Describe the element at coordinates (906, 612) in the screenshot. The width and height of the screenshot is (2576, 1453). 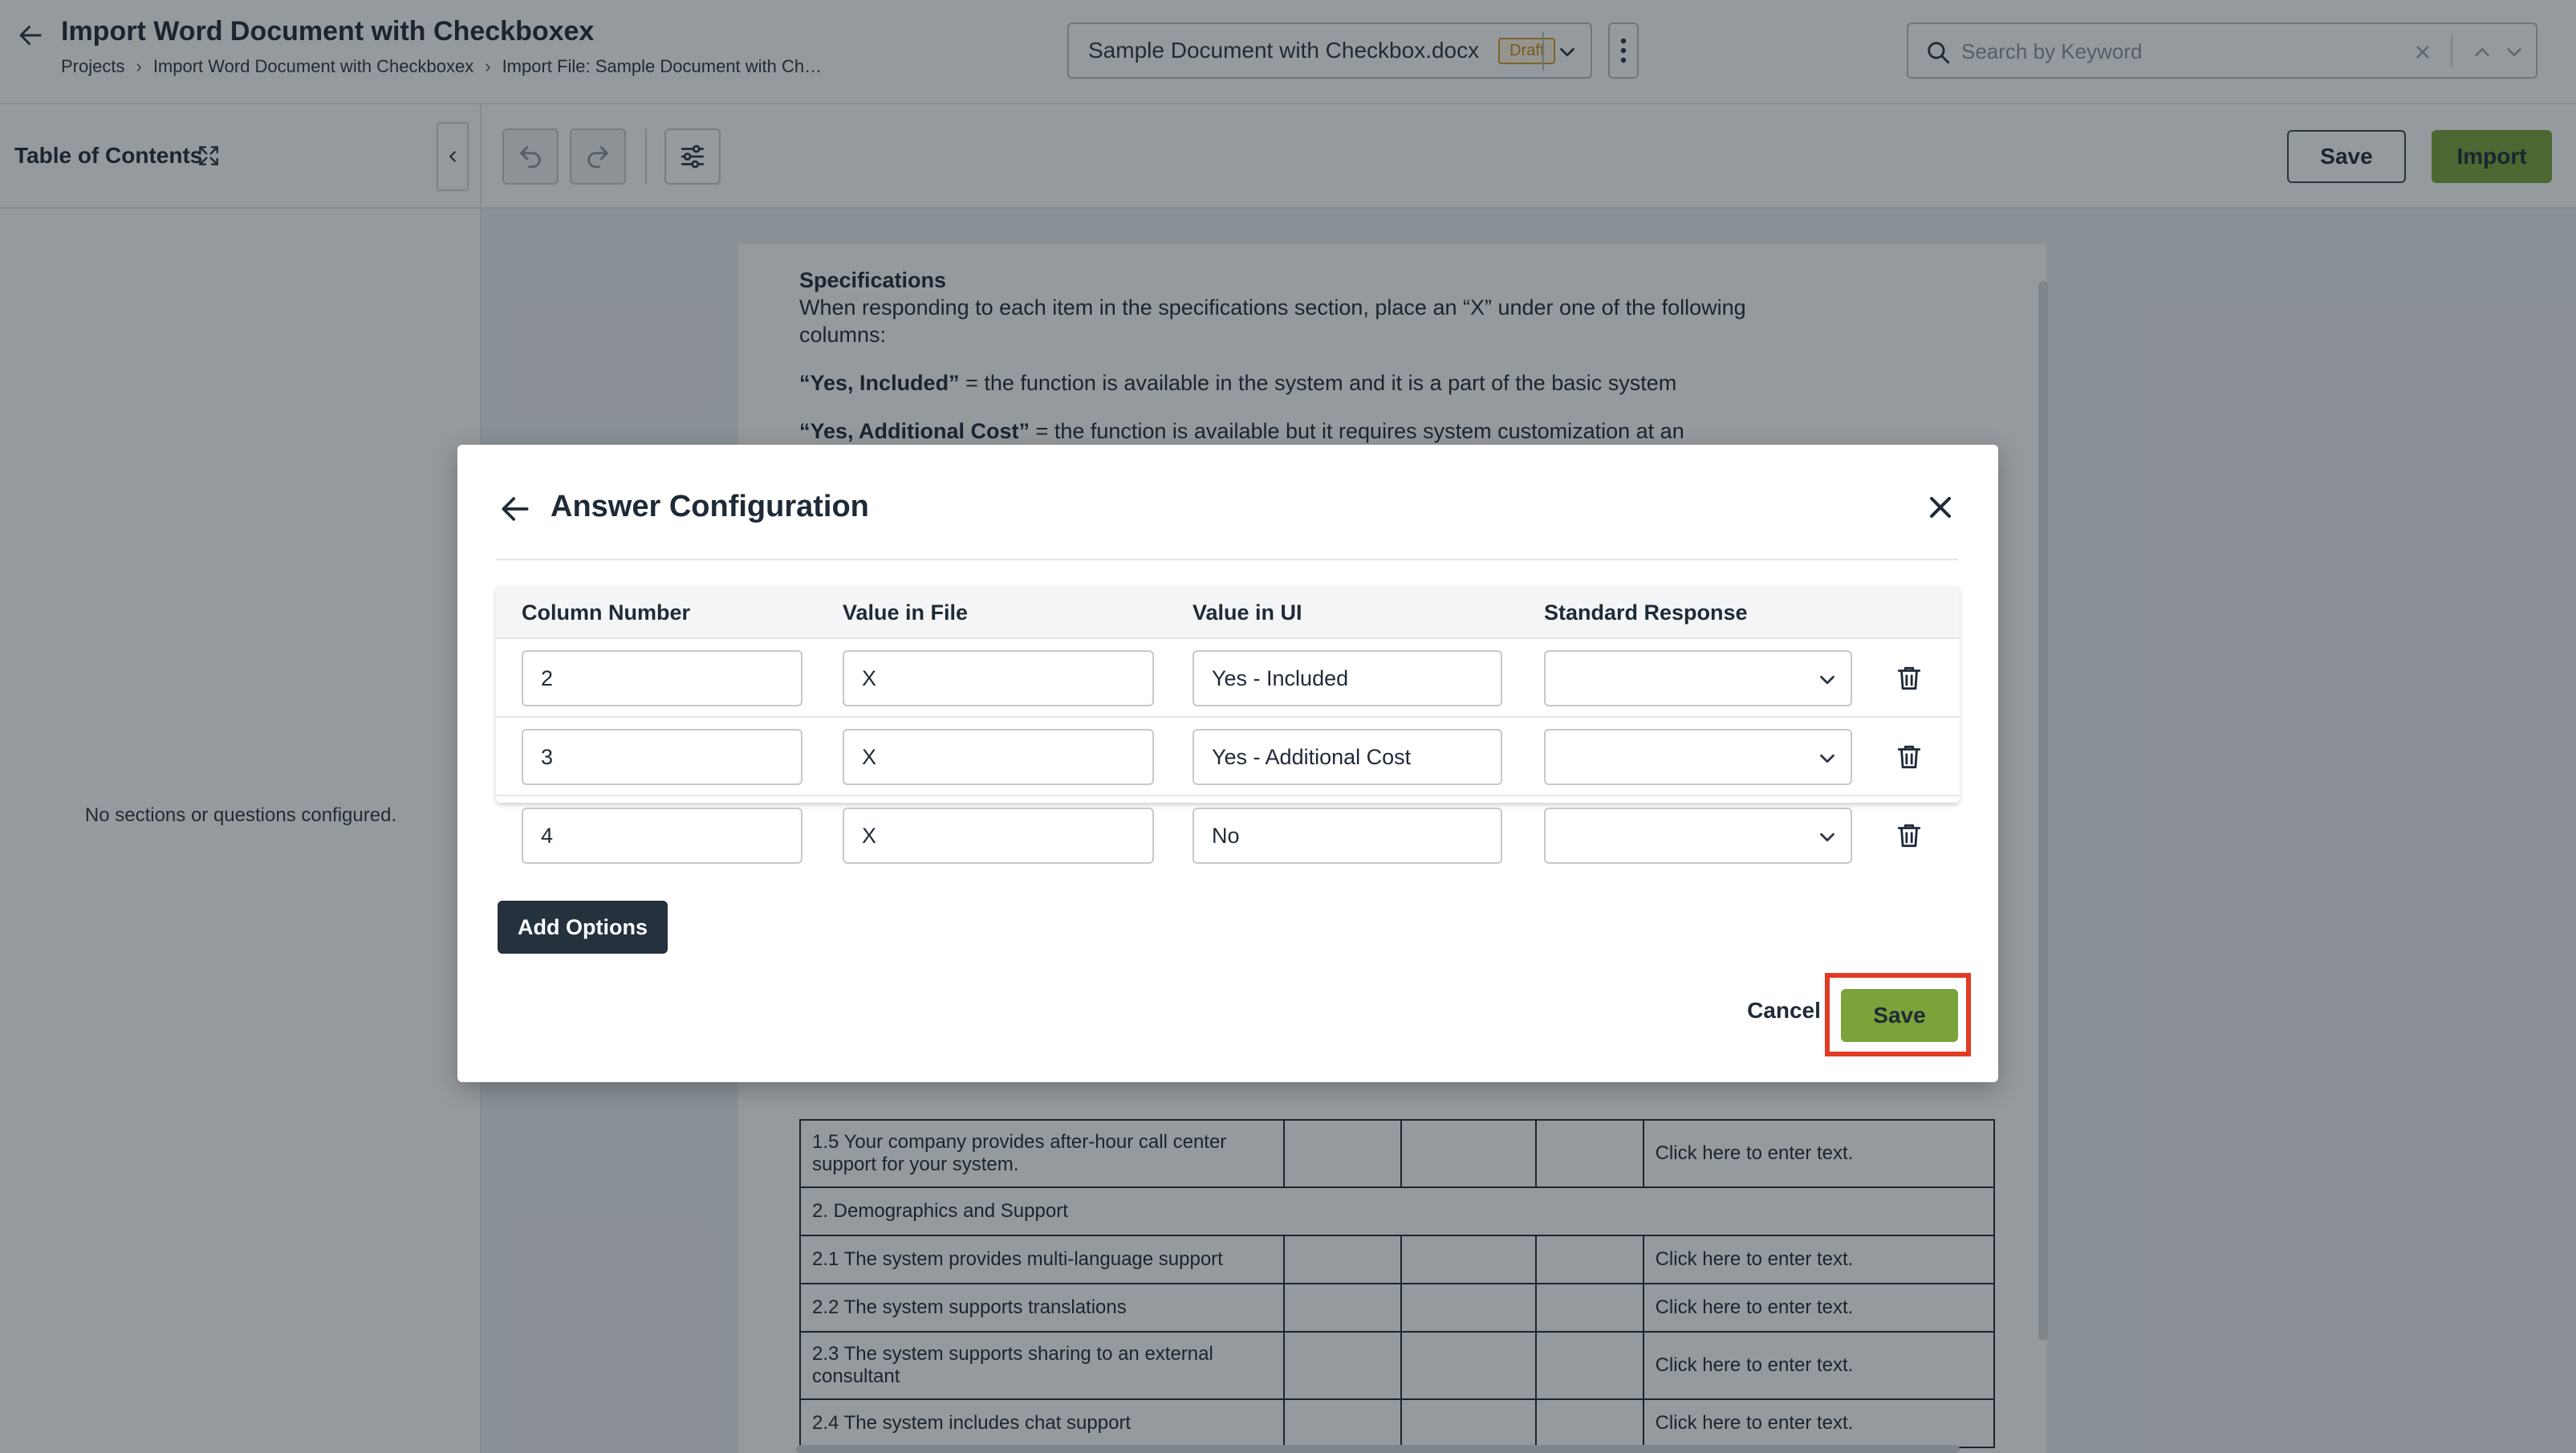
I see `column-header: Value in File` at that location.